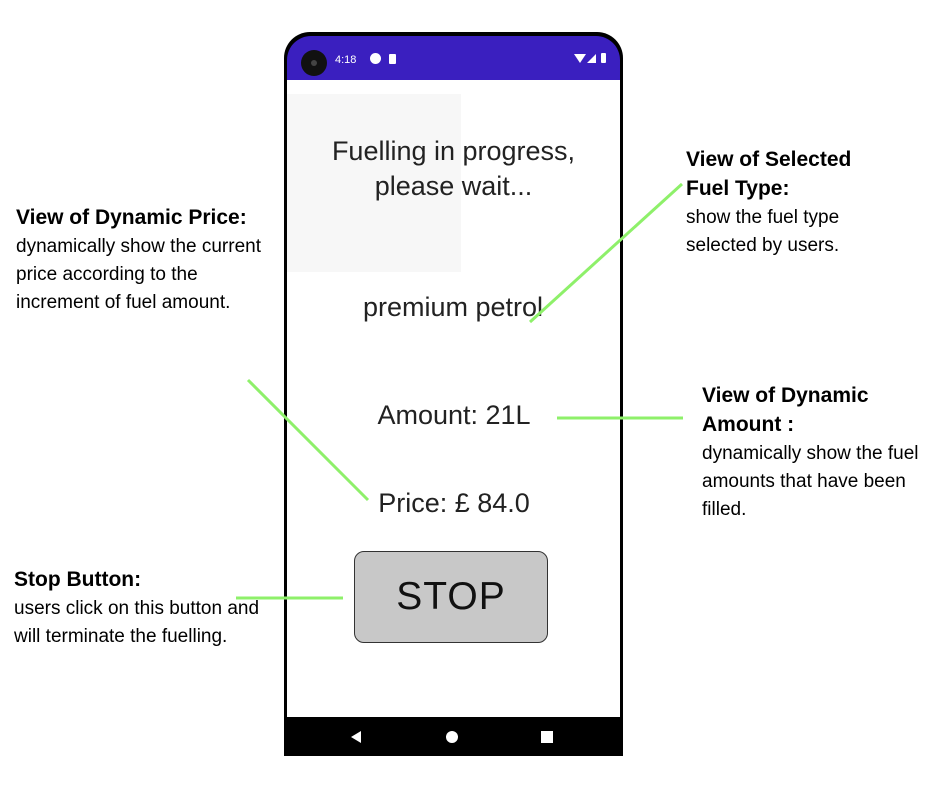 The width and height of the screenshot is (950, 796). I want to click on dynamic-amount: Amount: 21L, so click(454, 415).